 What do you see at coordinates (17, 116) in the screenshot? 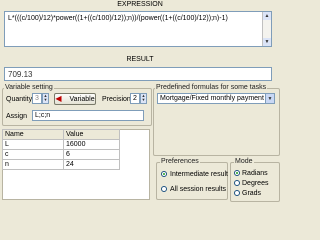
I see `assign-label: Assign` at bounding box center [17, 116].